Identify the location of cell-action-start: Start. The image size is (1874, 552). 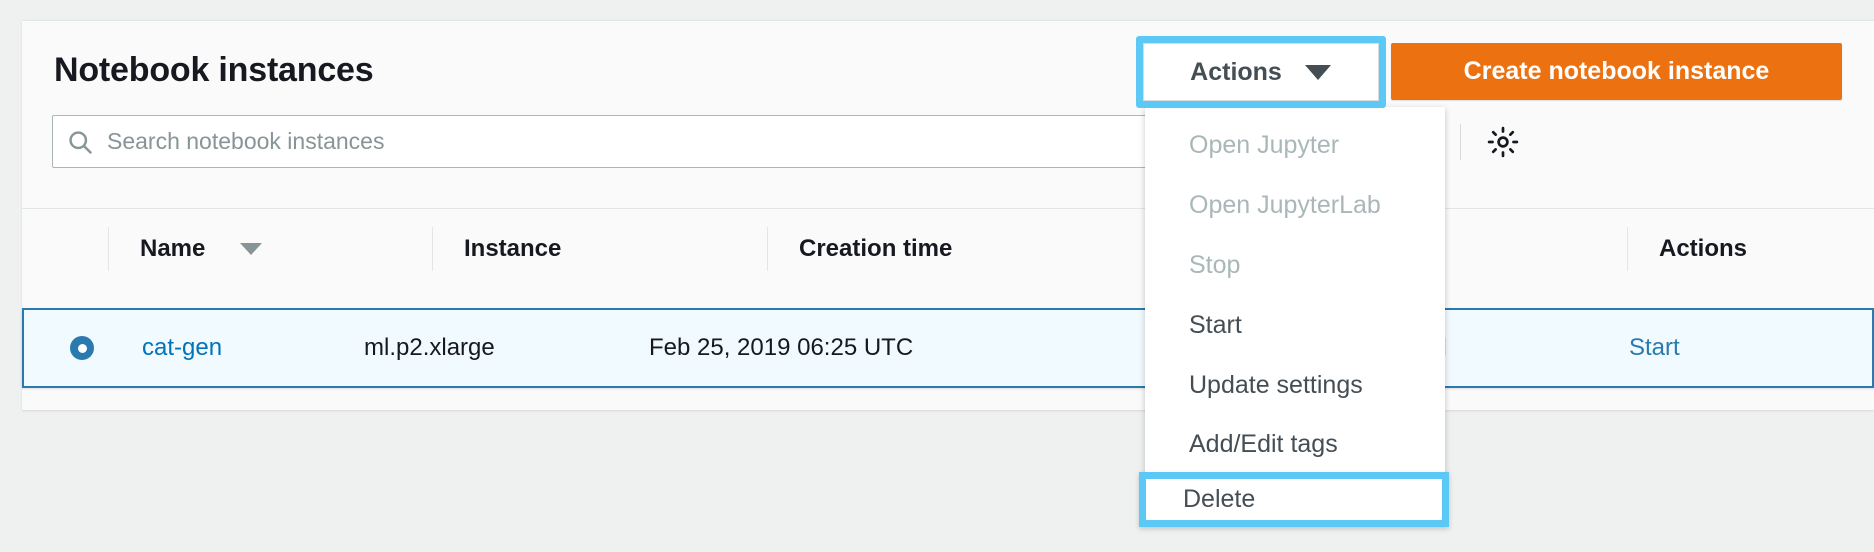
(1654, 348).